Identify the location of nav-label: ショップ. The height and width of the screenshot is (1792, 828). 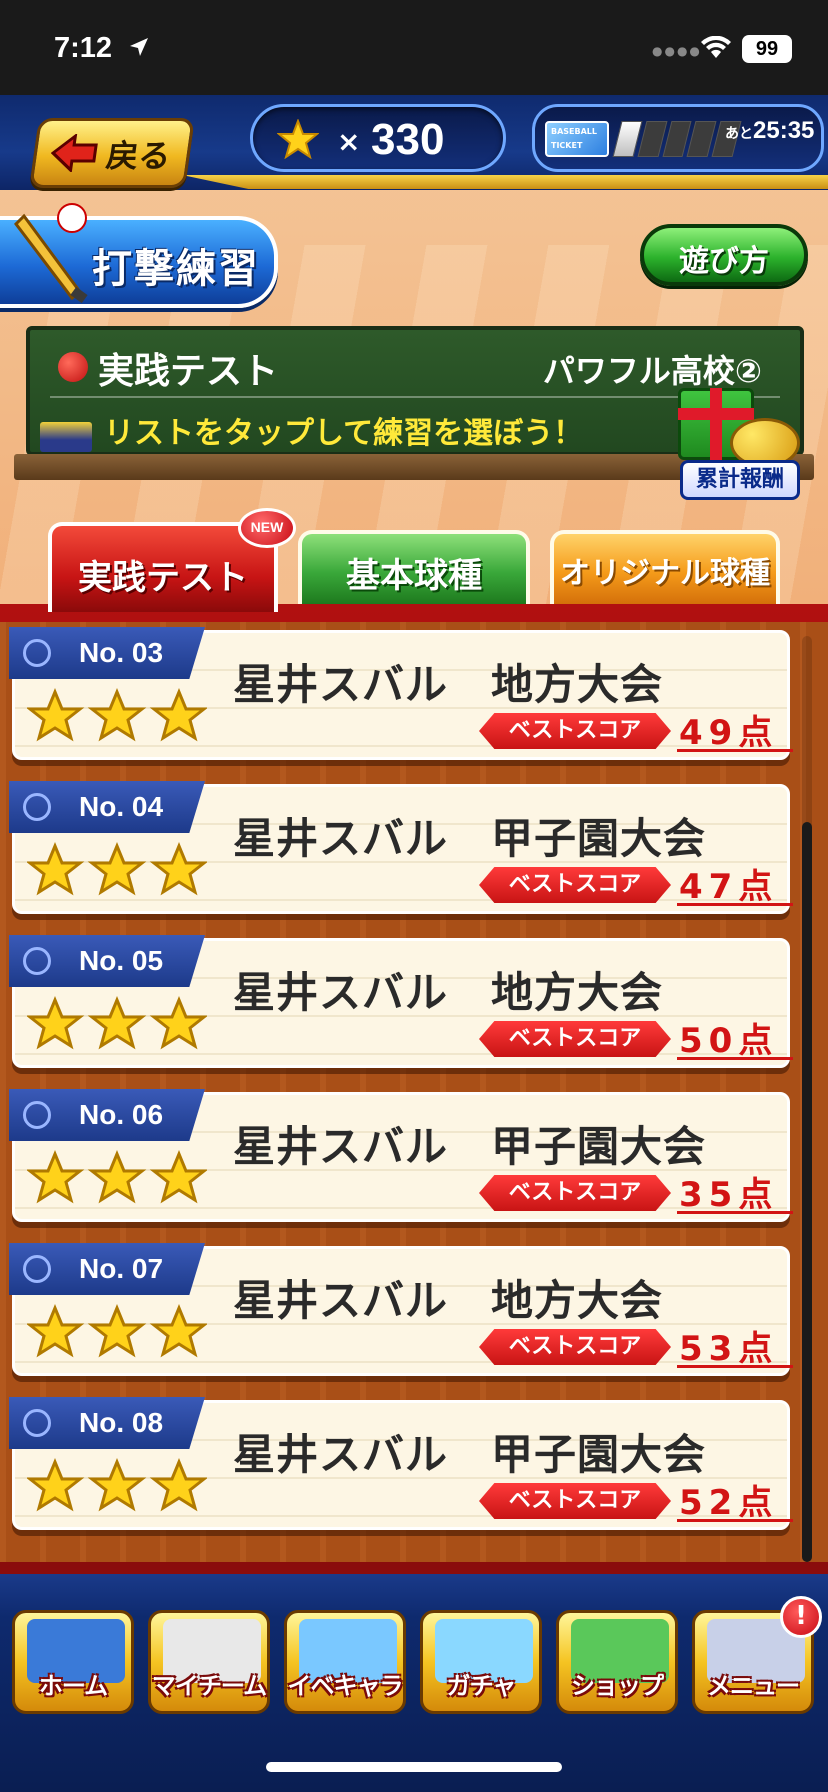
(617, 1686).